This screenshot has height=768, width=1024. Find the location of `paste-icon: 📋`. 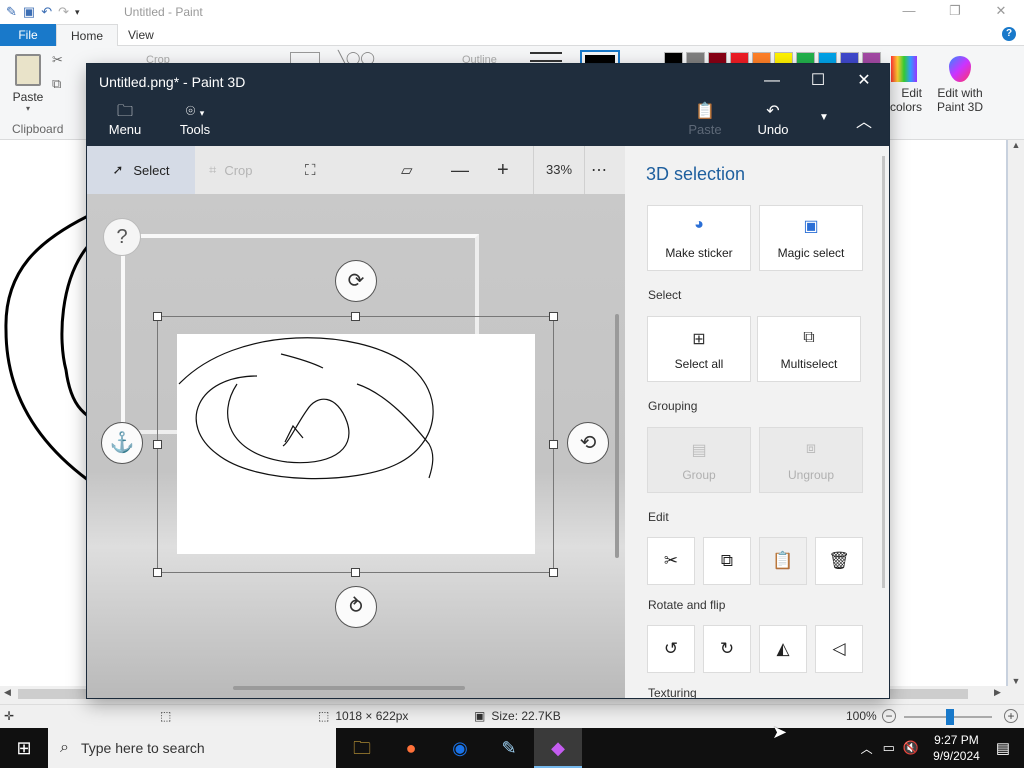

paste-icon: 📋 is located at coordinates (783, 561).